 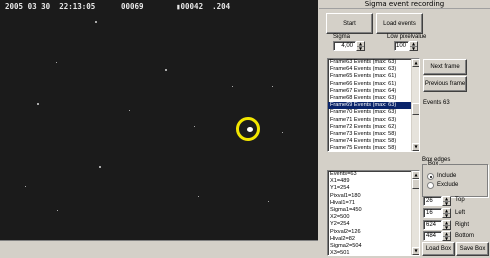 What do you see at coordinates (373, 148) in the screenshot?
I see `frame-list-item: Frame75 Events (max: 58)` at bounding box center [373, 148].